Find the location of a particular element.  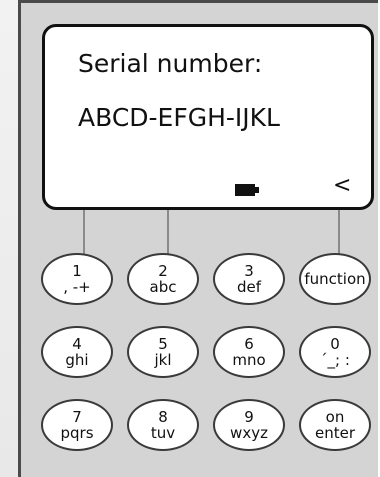

key-4: 4 ghi is located at coordinates (77, 352).